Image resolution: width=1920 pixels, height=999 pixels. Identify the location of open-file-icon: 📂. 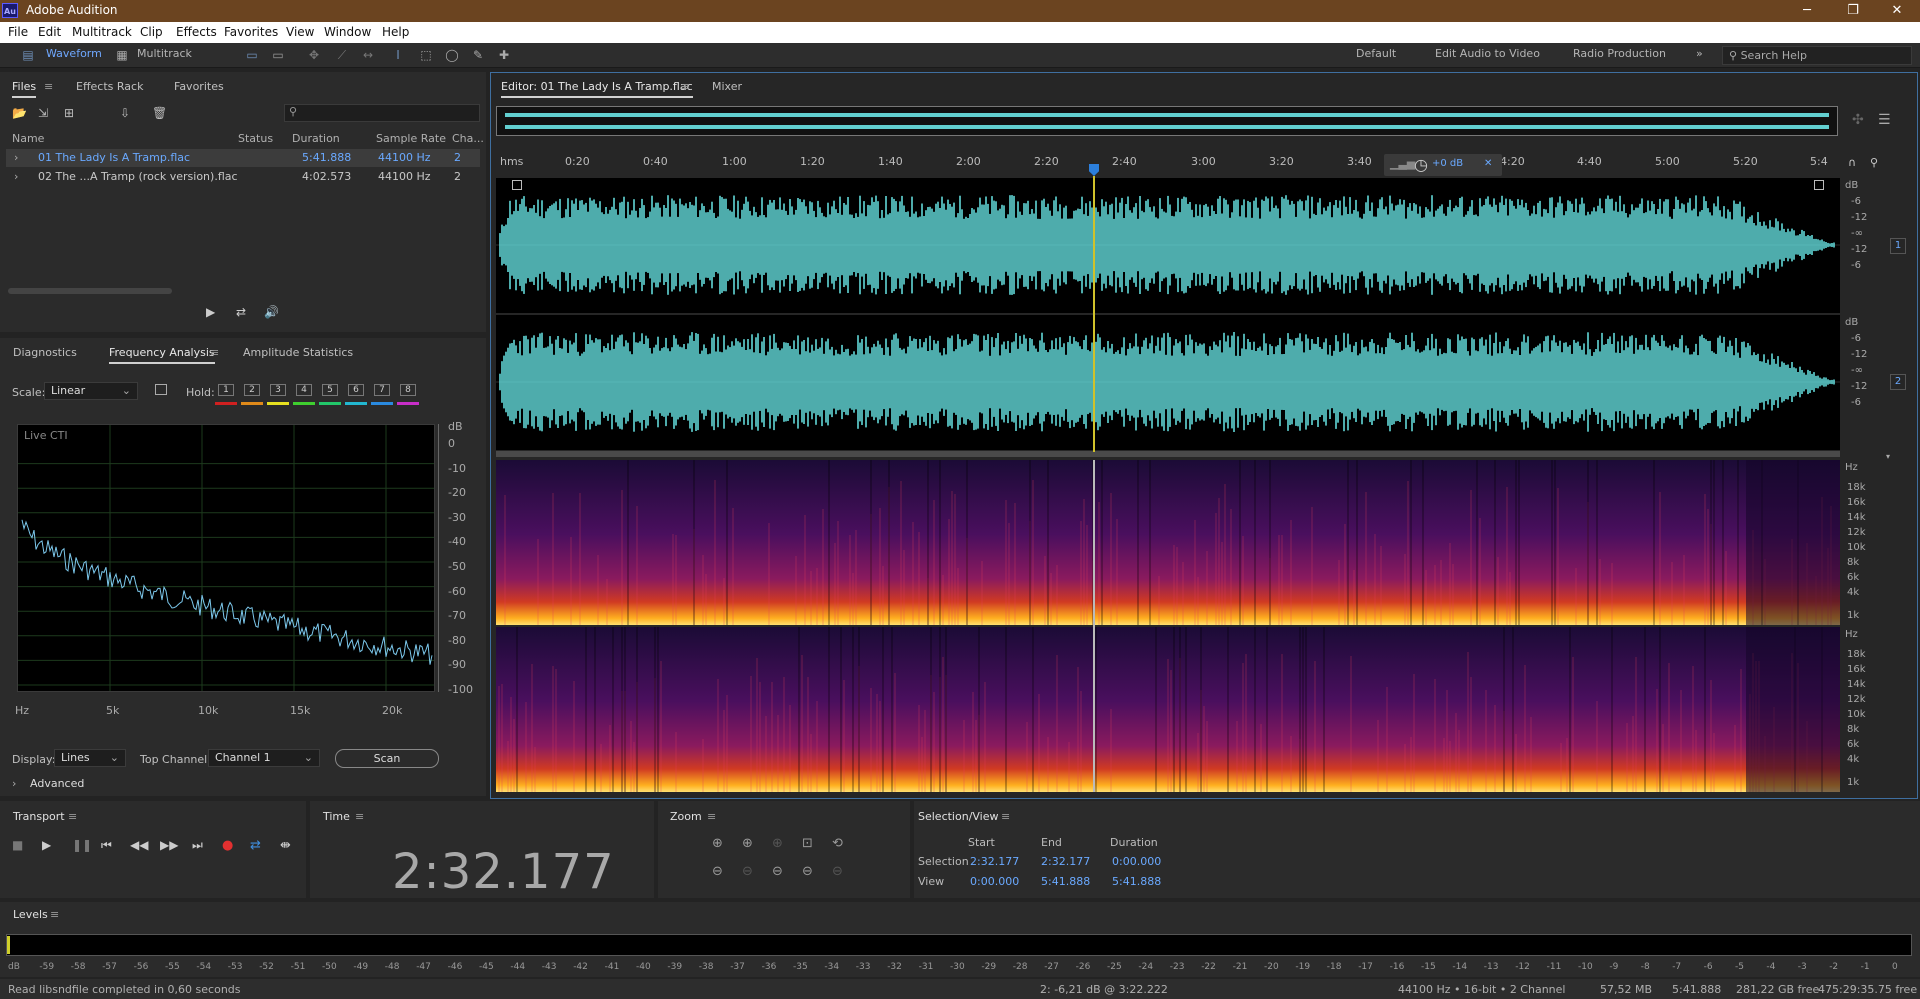
(19, 113).